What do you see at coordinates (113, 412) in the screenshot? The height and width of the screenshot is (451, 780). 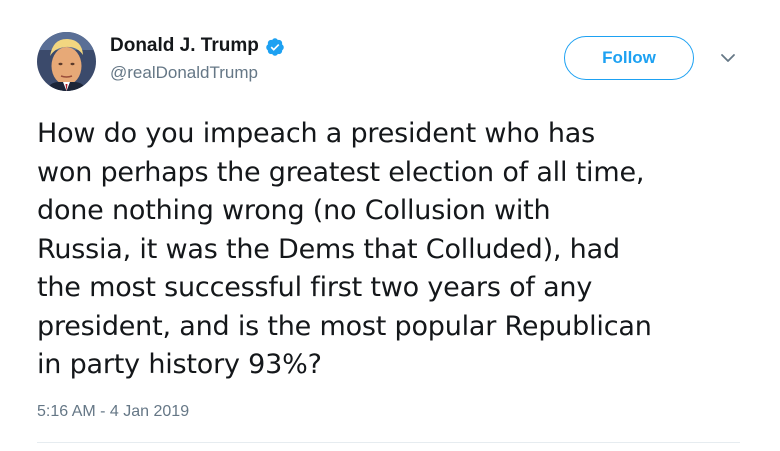 I see `tweet-timestamp: 5:16 AM - 4 Jan 2019` at bounding box center [113, 412].